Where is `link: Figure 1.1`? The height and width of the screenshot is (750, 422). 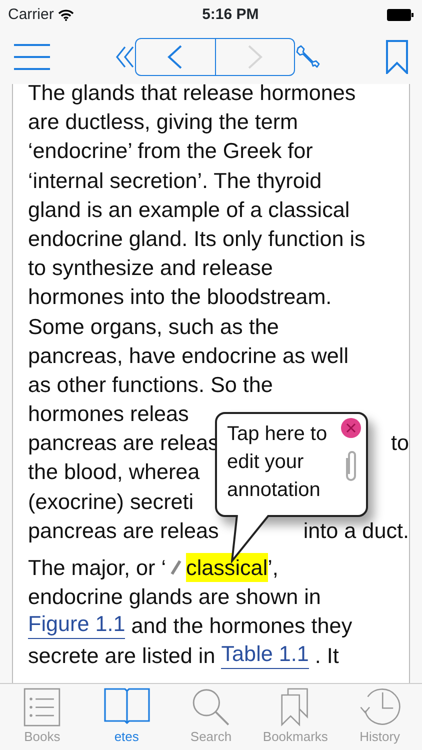 link: Figure 1.1 is located at coordinates (77, 625).